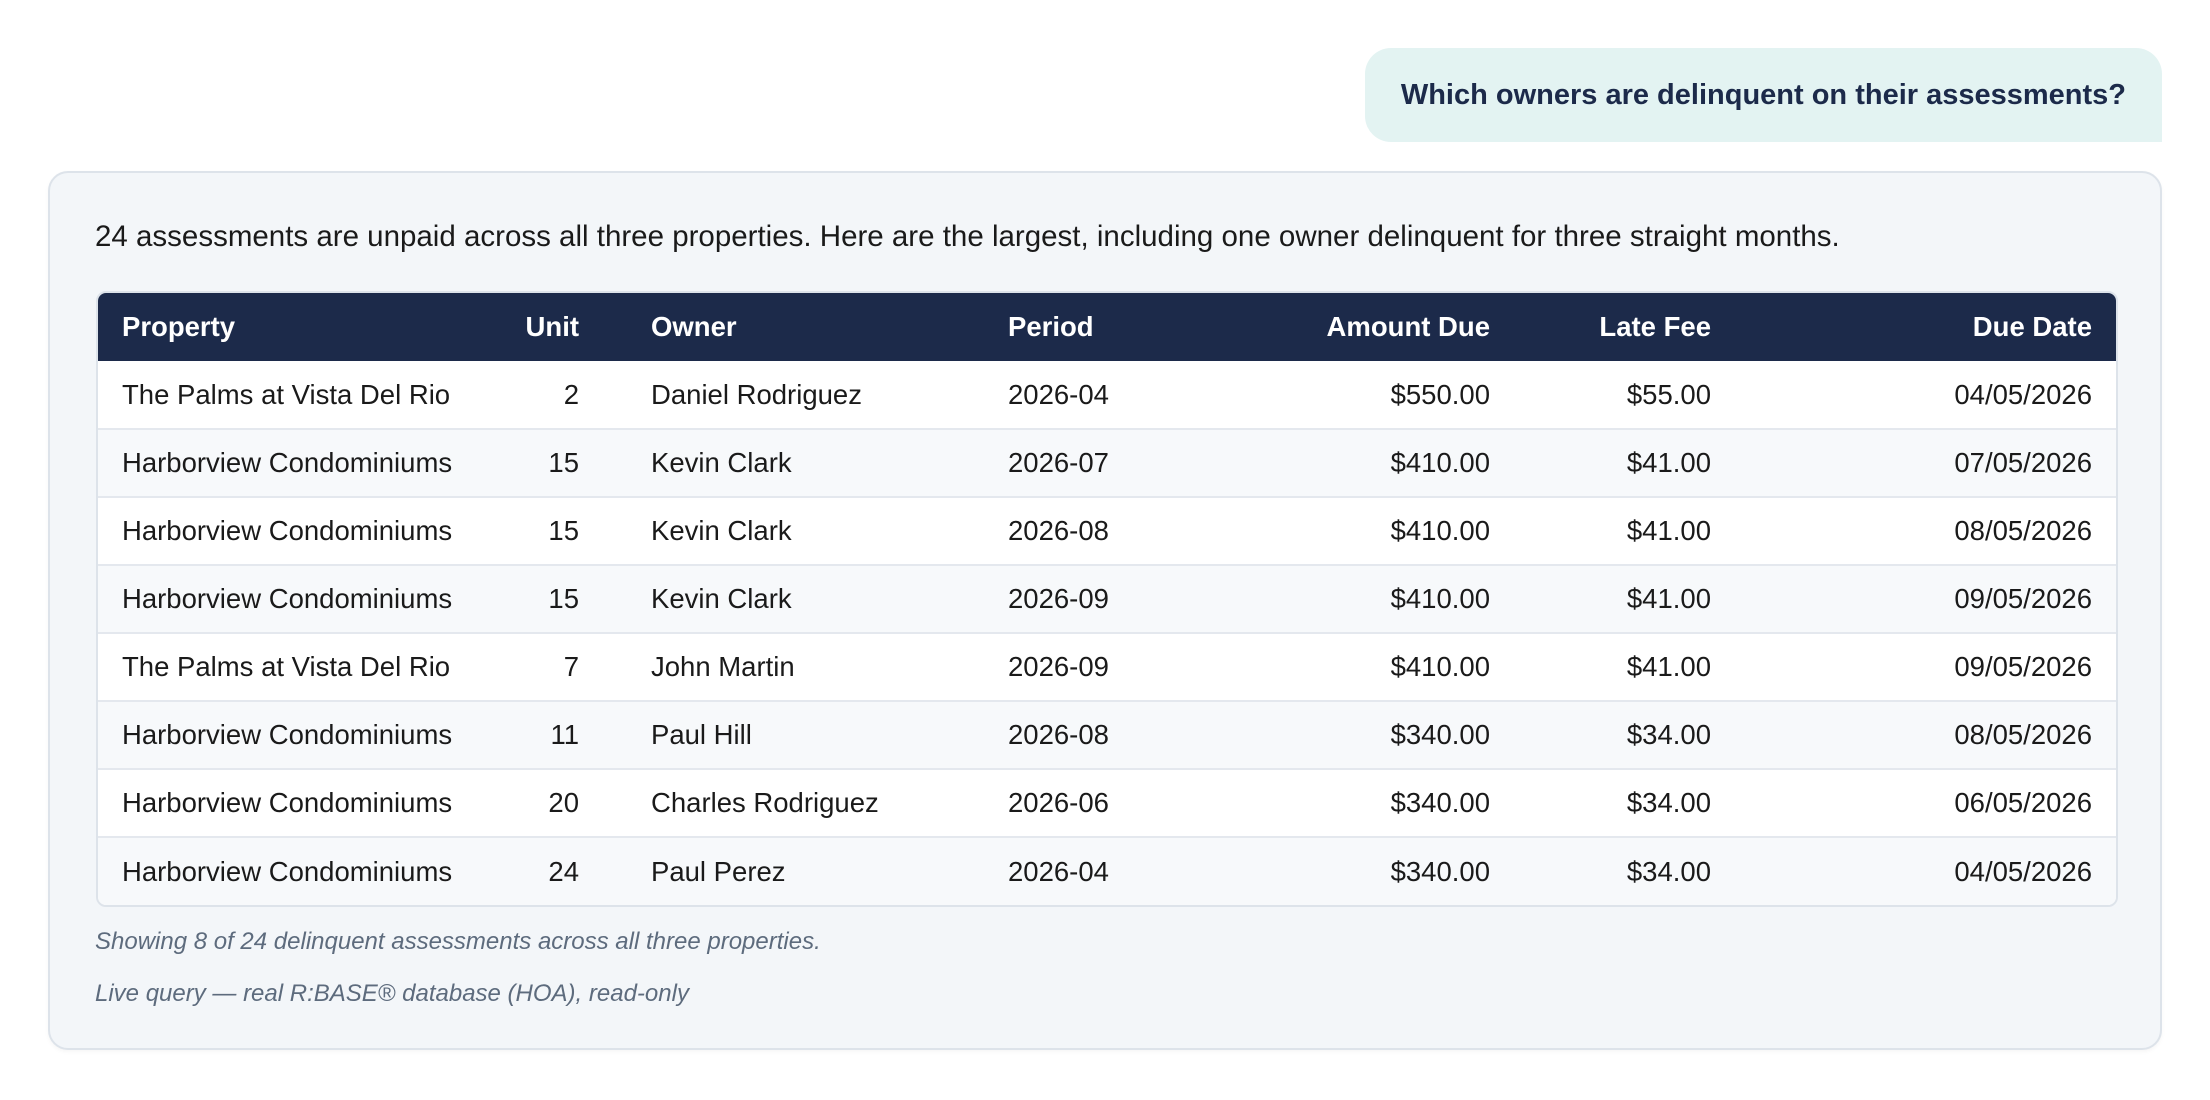 Image resolution: width=2210 pixels, height=1100 pixels. What do you see at coordinates (1079, 462) in the screenshot?
I see `cell-period: 2026-07` at bounding box center [1079, 462].